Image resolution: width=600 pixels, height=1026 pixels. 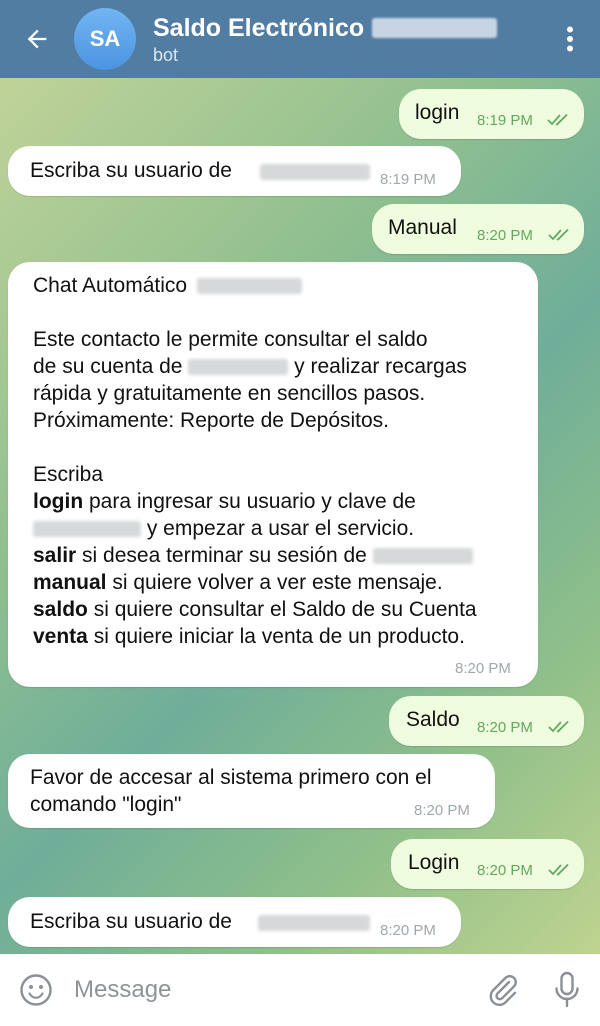 What do you see at coordinates (108, 366) in the screenshot?
I see `message-text: de su cuenta de` at bounding box center [108, 366].